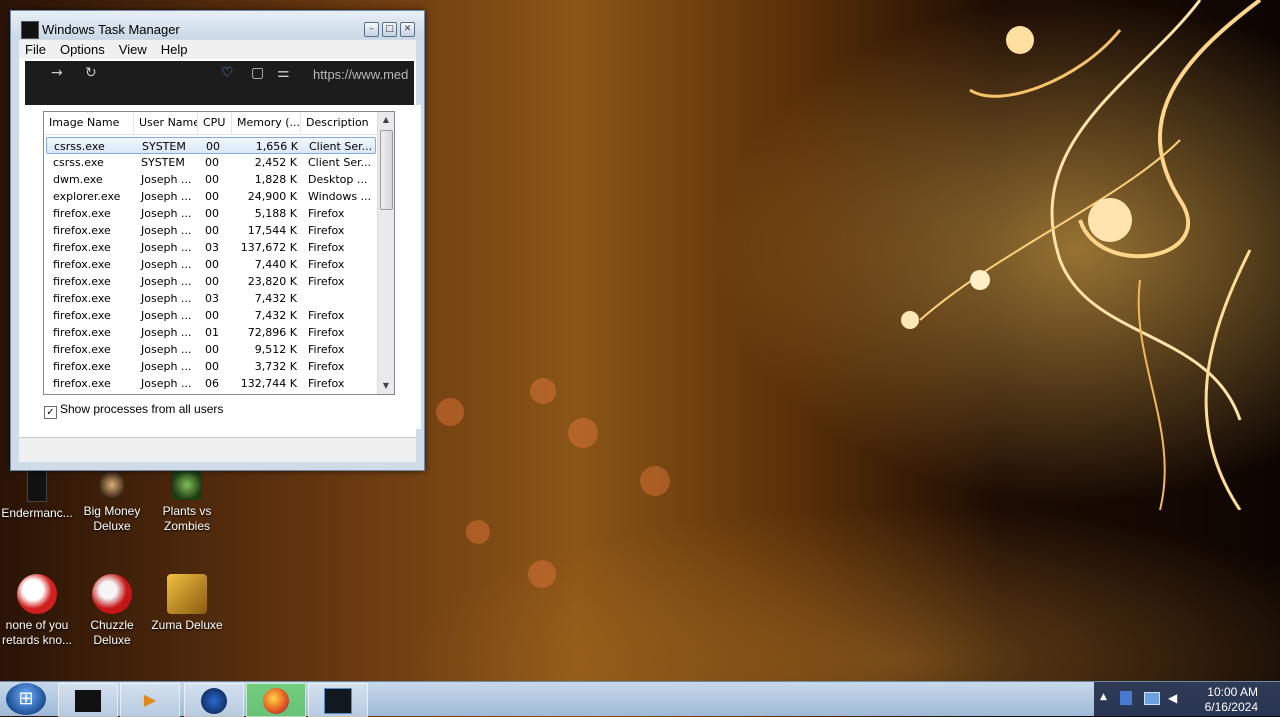  I want to click on process-user-name: SYSTEM, so click(164, 146).